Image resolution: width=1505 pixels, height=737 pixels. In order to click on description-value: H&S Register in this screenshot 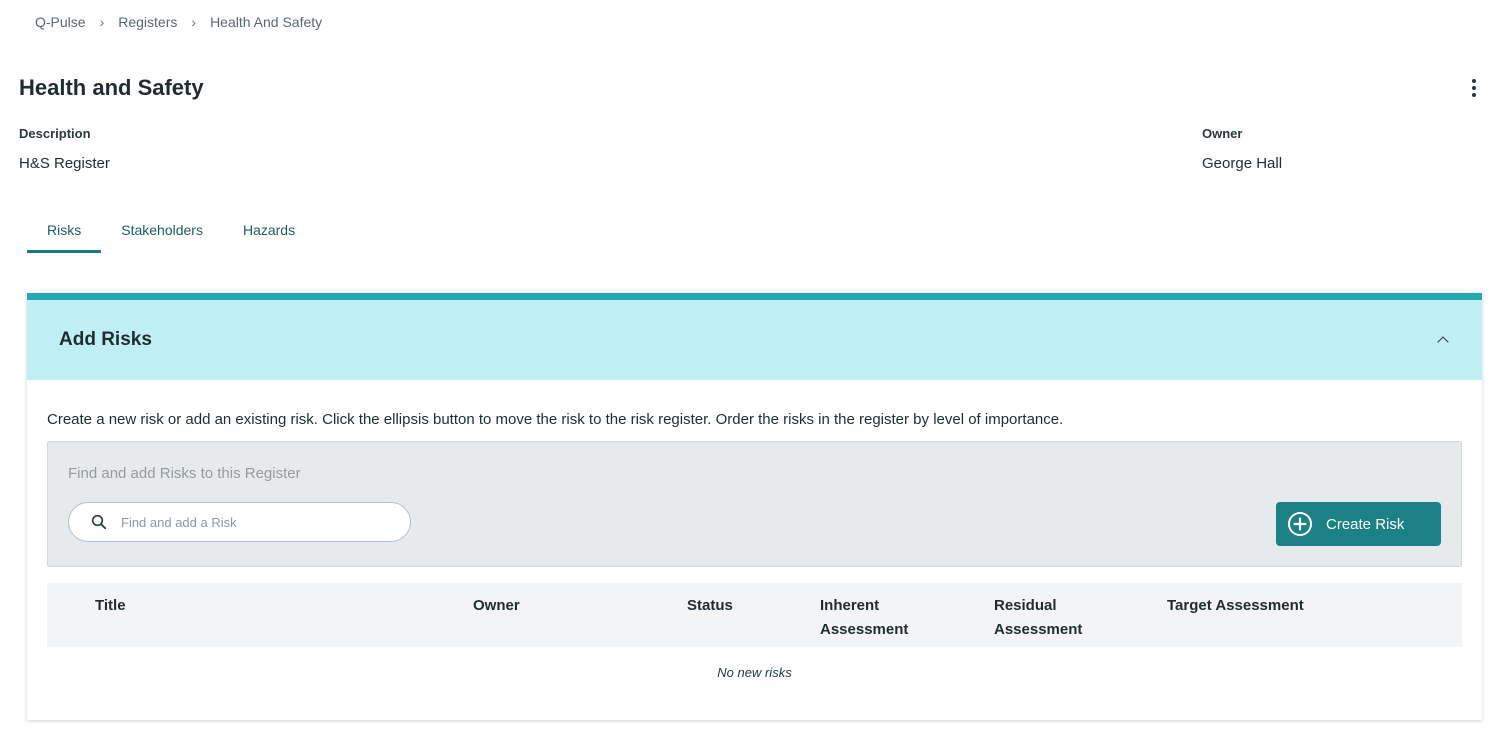, I will do `click(64, 163)`.